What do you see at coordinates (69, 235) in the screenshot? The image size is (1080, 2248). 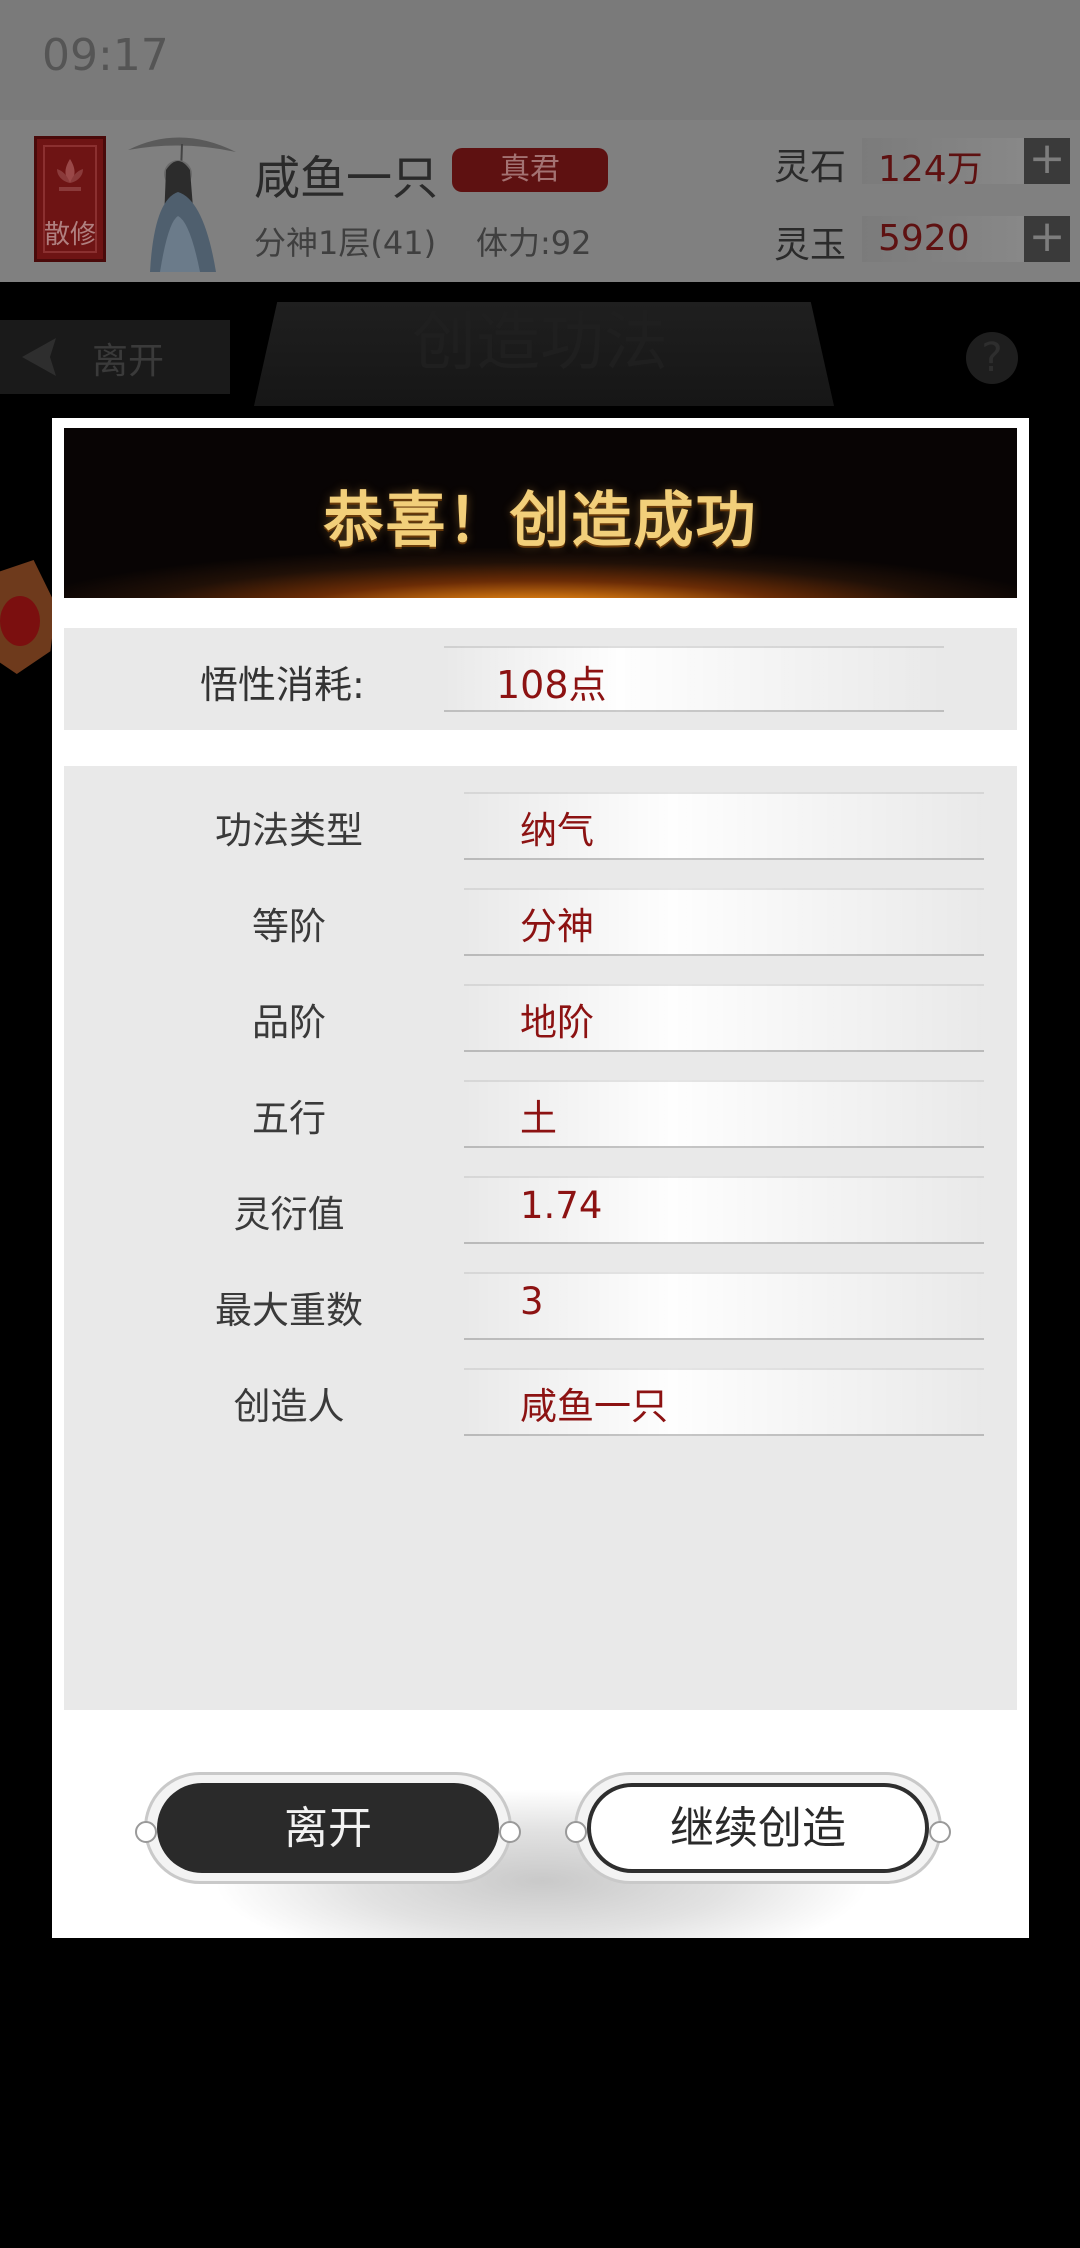 I see `sect-label: 散修` at bounding box center [69, 235].